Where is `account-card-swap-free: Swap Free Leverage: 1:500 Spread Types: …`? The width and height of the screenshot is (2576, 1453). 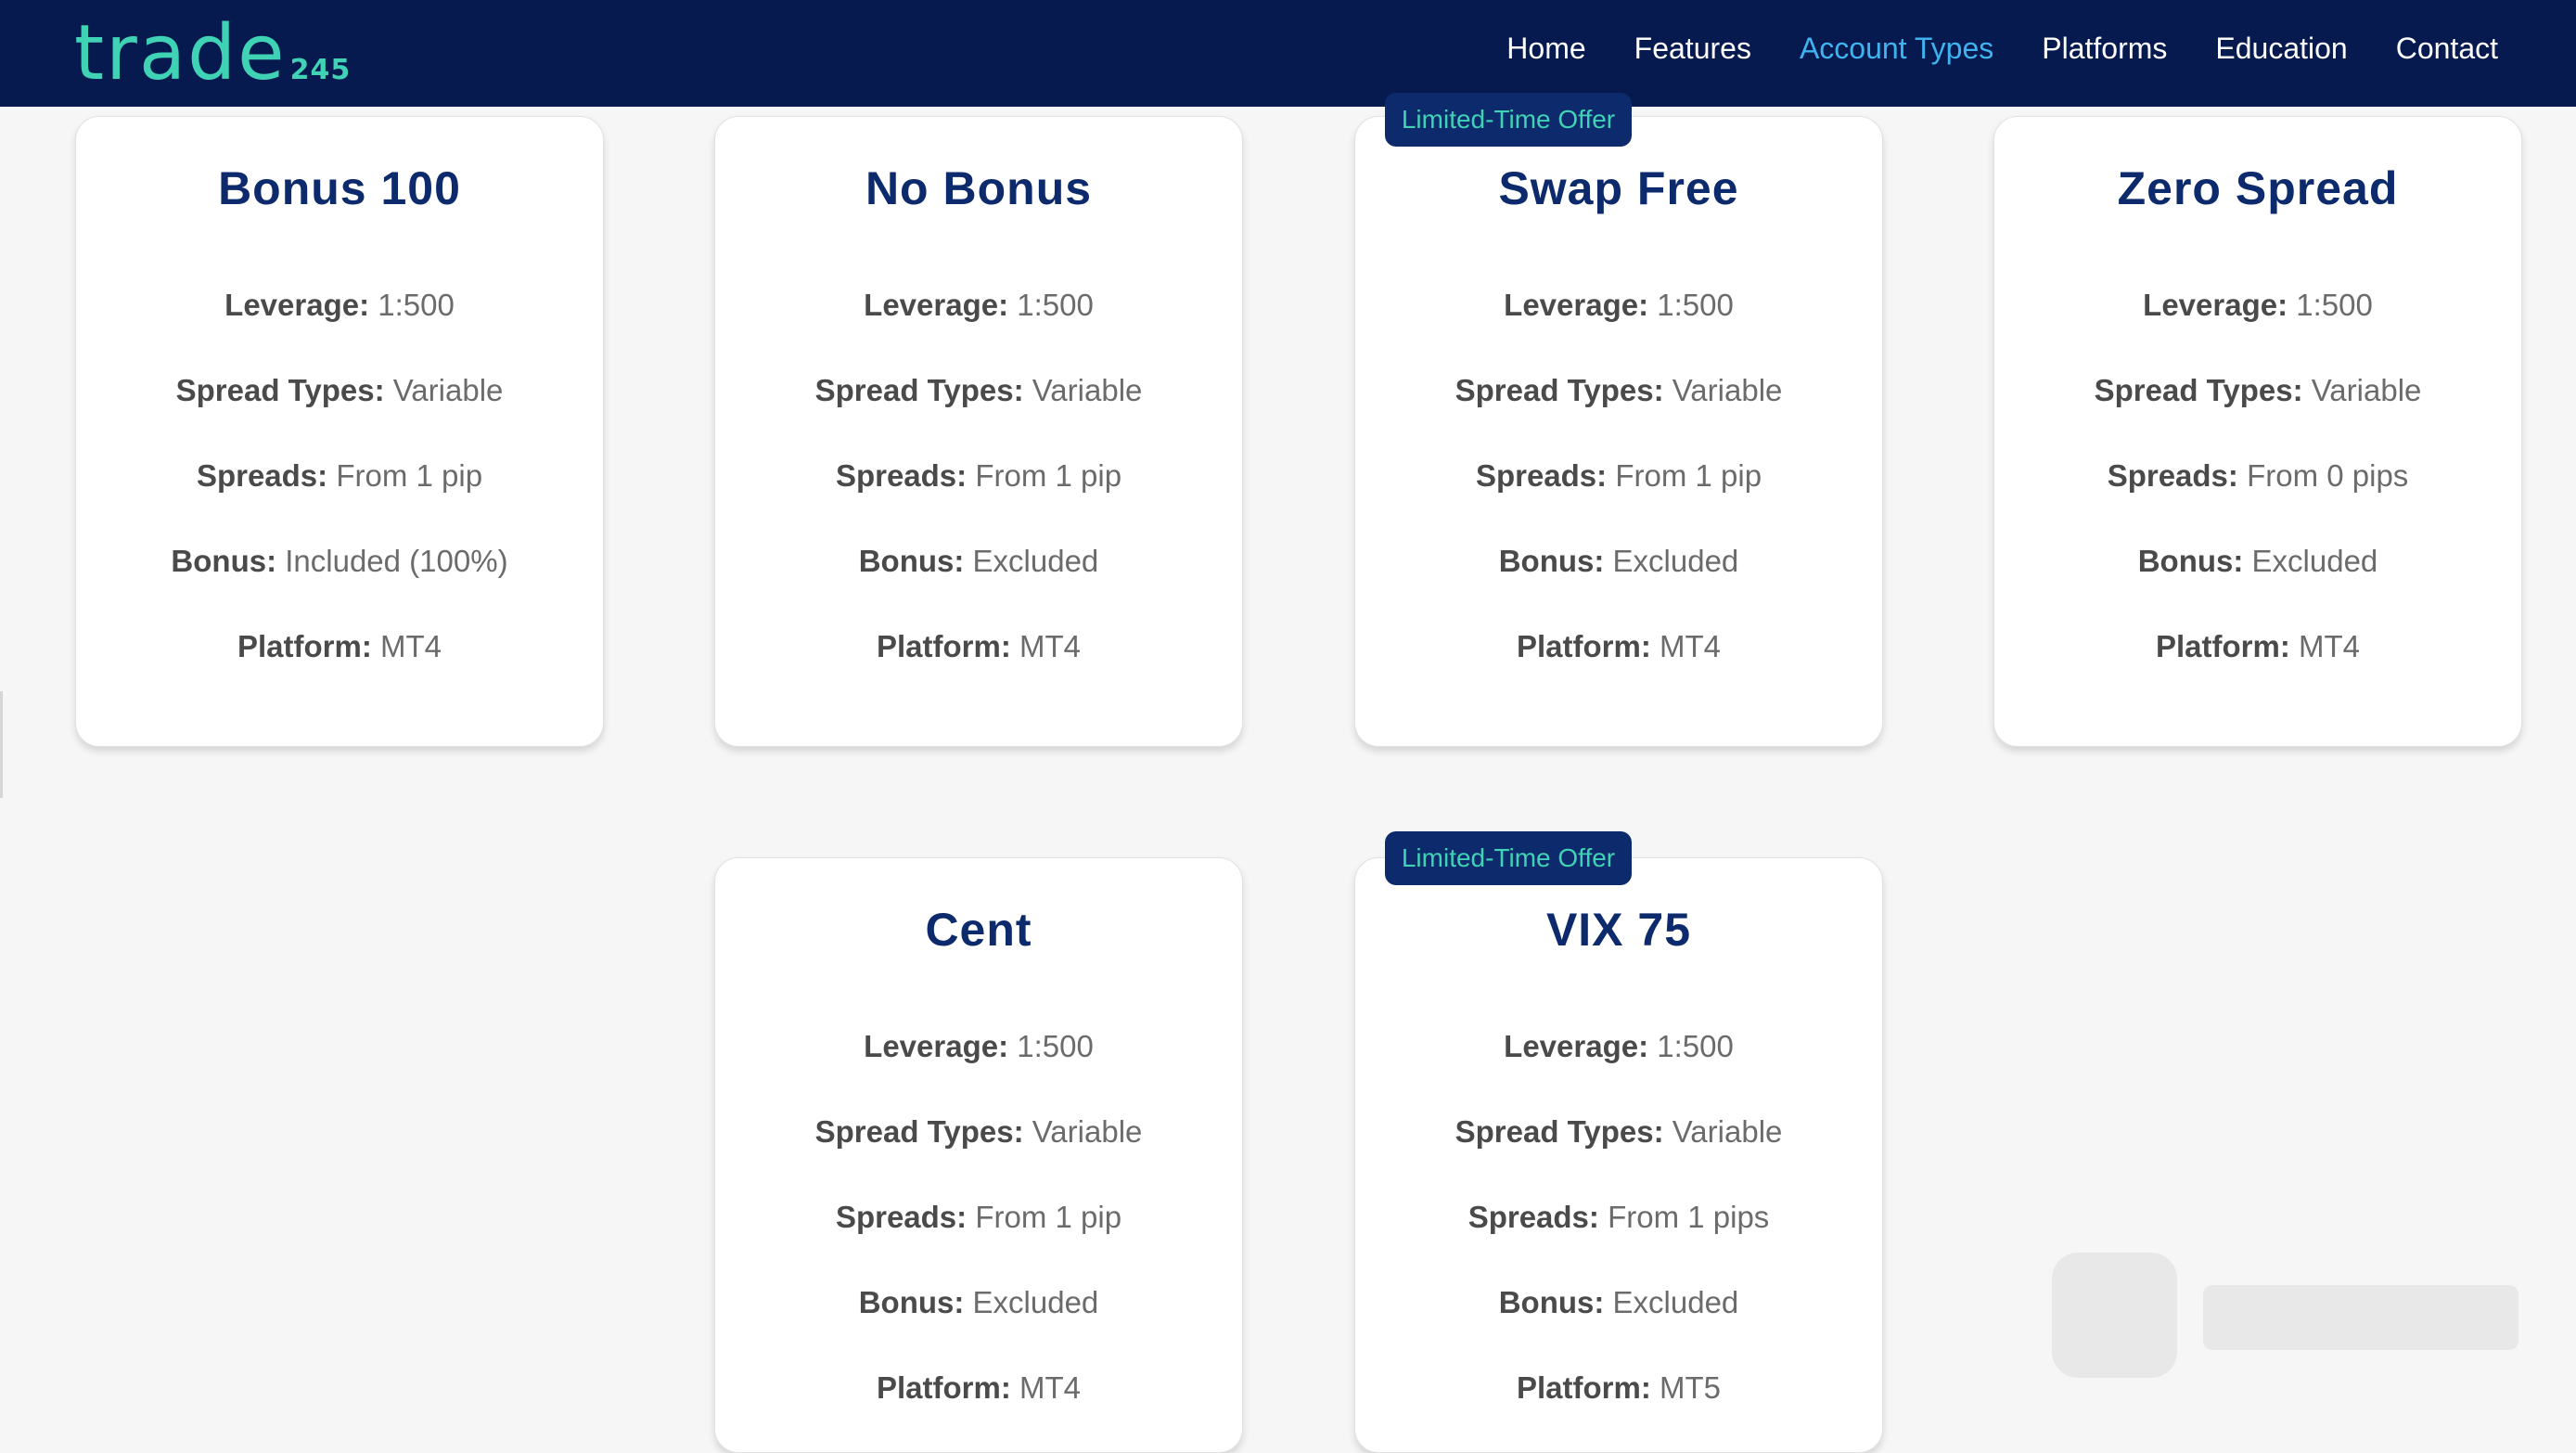 account-card-swap-free: Swap Free Leverage: 1:500 Spread Types: … is located at coordinates (1618, 431).